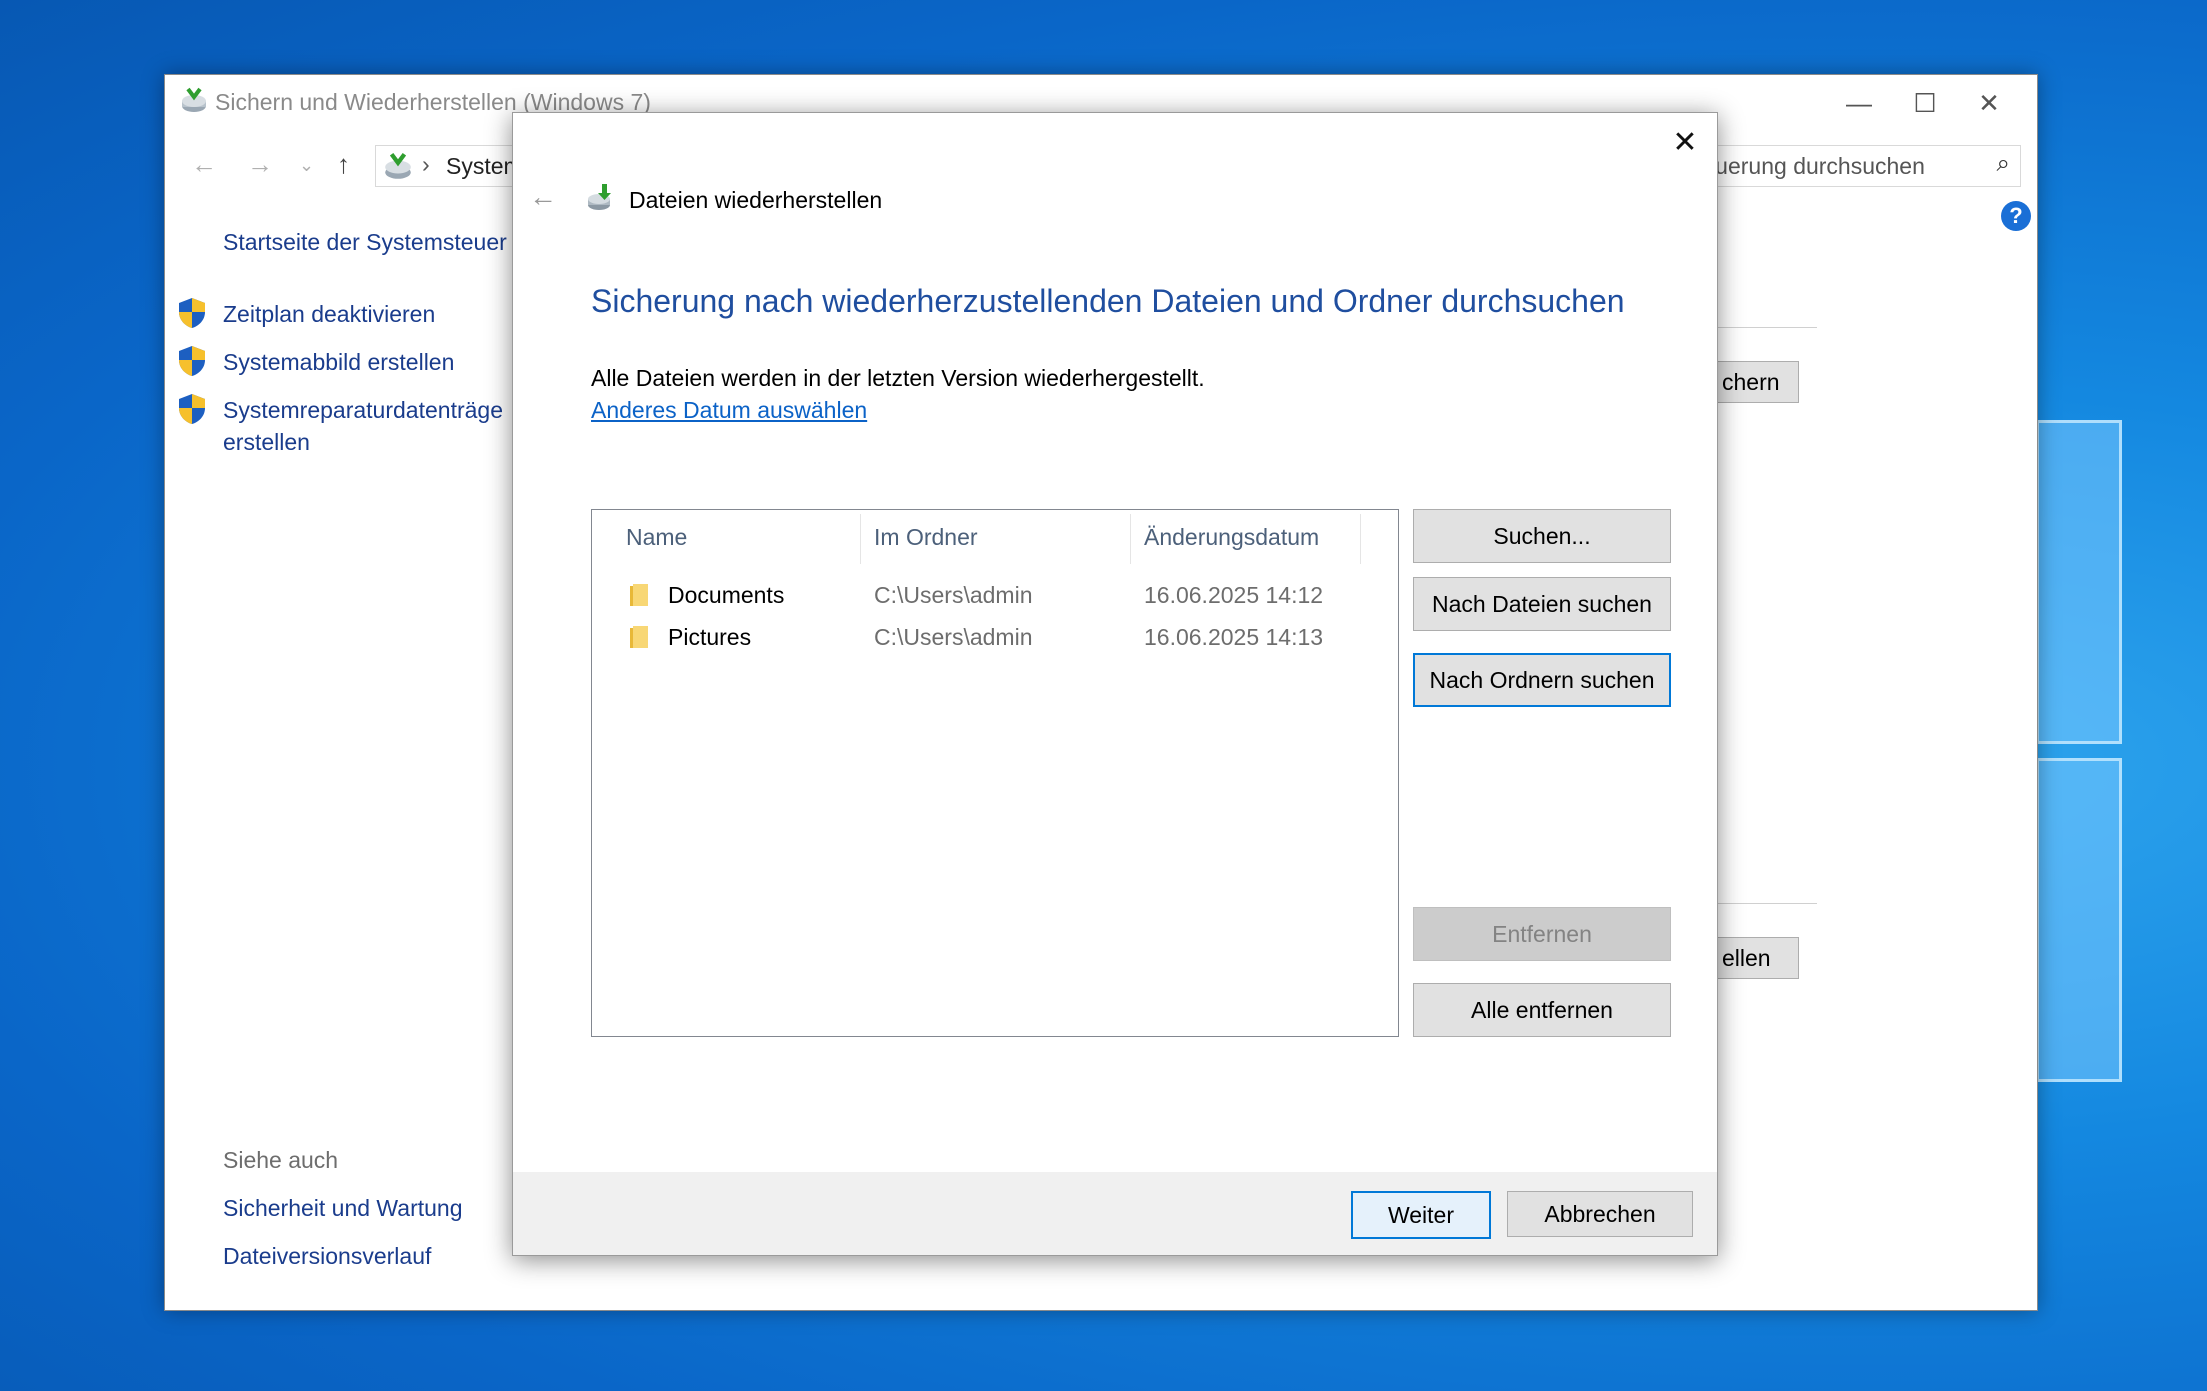  Describe the element at coordinates (1542, 934) in the screenshot. I see `remove-button: Entfernen` at that location.